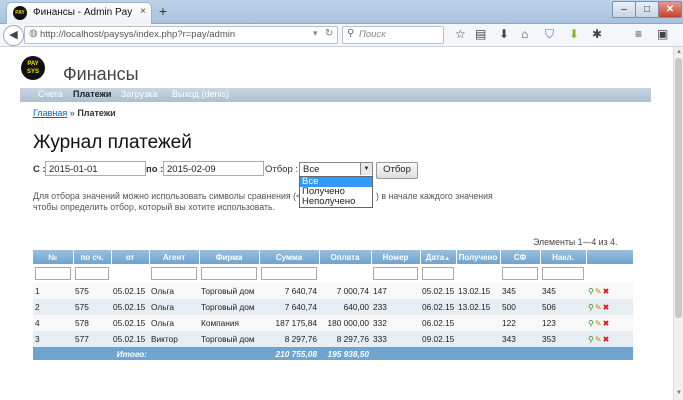 This screenshot has height=400, width=683. Describe the element at coordinates (79, 13) in the screenshot. I see `browser-tab: PAY Финансы - Admin Pay ×` at that location.